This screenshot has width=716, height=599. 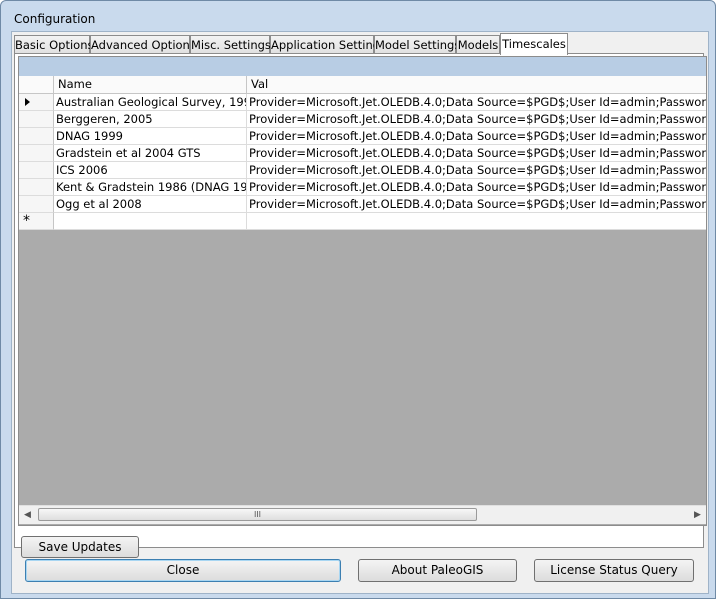 I want to click on horizontal-scrollbar: ◀ III ▶, so click(x=362, y=514).